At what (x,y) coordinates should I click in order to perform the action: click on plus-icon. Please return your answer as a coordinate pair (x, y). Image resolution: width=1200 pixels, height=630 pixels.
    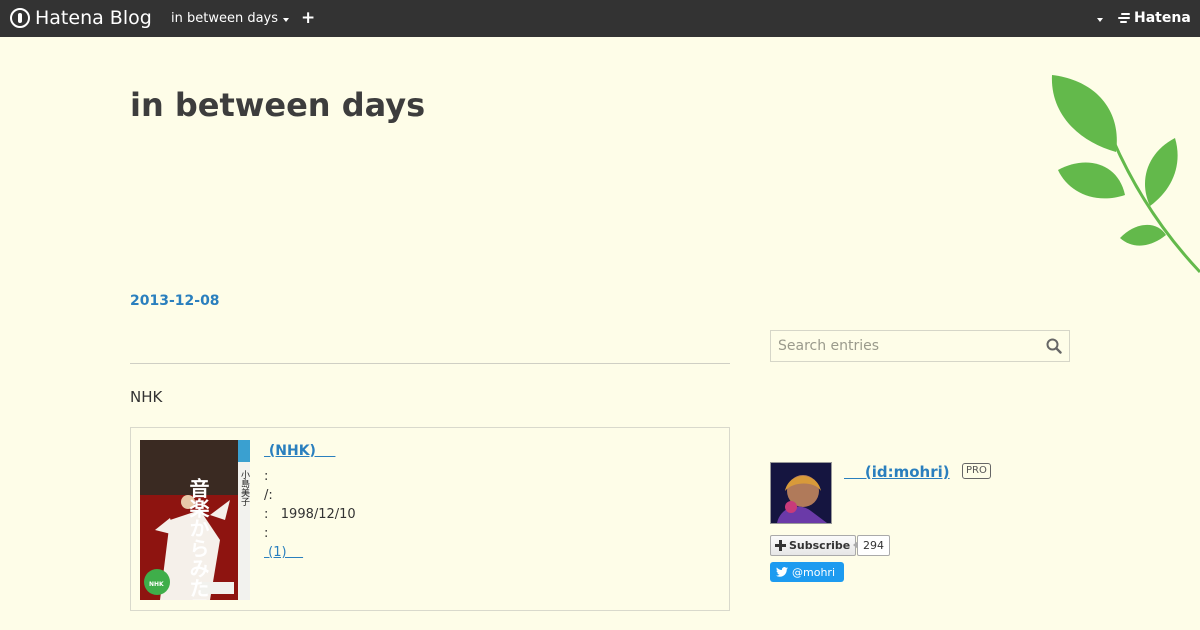
    Looking at the image, I should click on (780, 545).